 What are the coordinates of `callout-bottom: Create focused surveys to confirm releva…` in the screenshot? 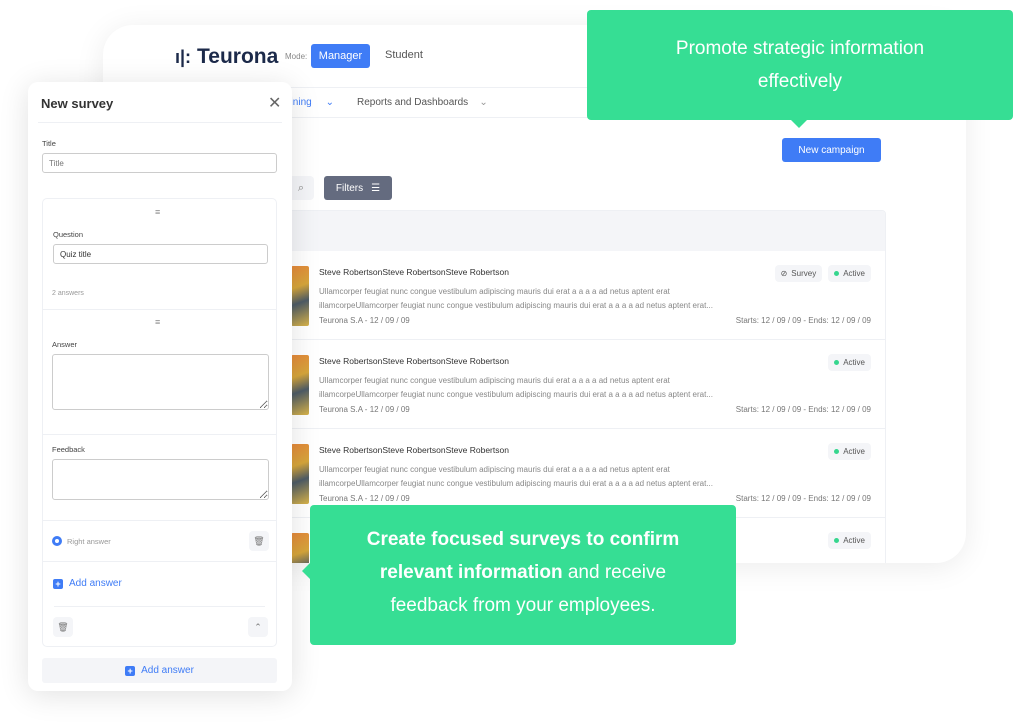 It's located at (519, 575).